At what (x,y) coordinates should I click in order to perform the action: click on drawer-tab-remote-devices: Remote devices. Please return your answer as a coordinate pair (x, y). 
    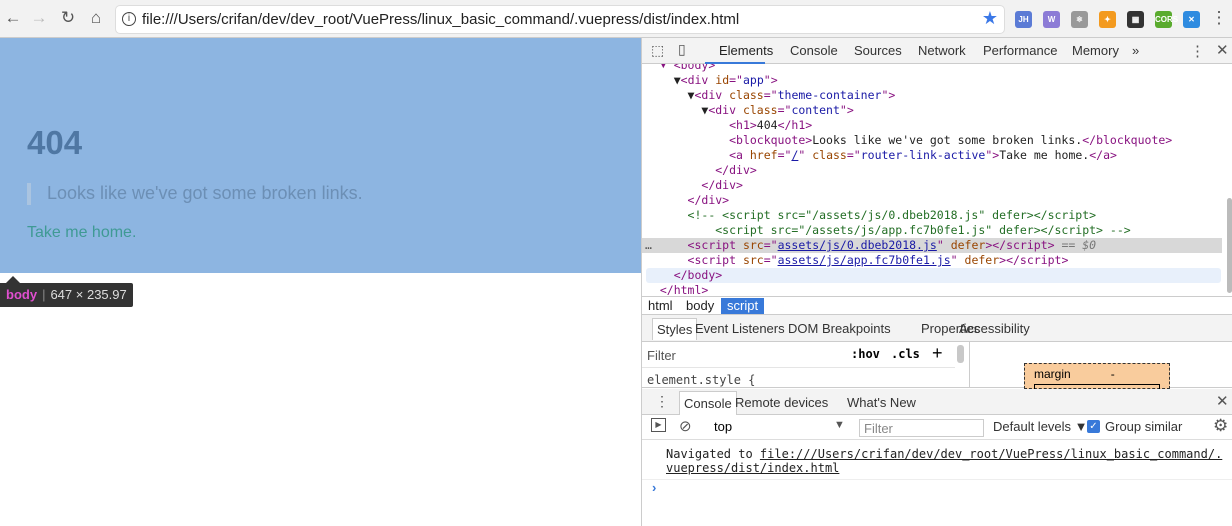
    Looking at the image, I should click on (781, 402).